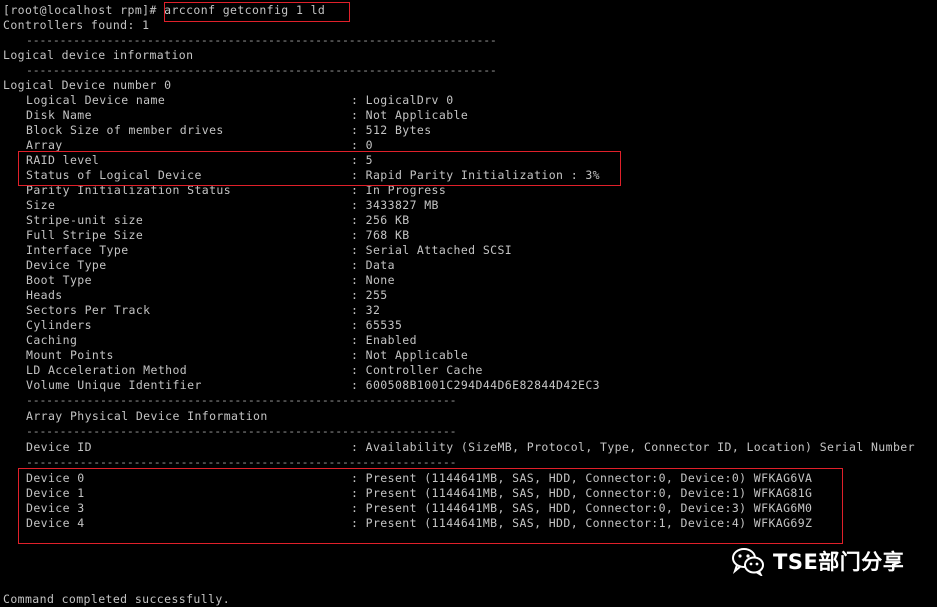  What do you see at coordinates (117, 599) in the screenshot?
I see `completion-message: Command completed successfully.` at bounding box center [117, 599].